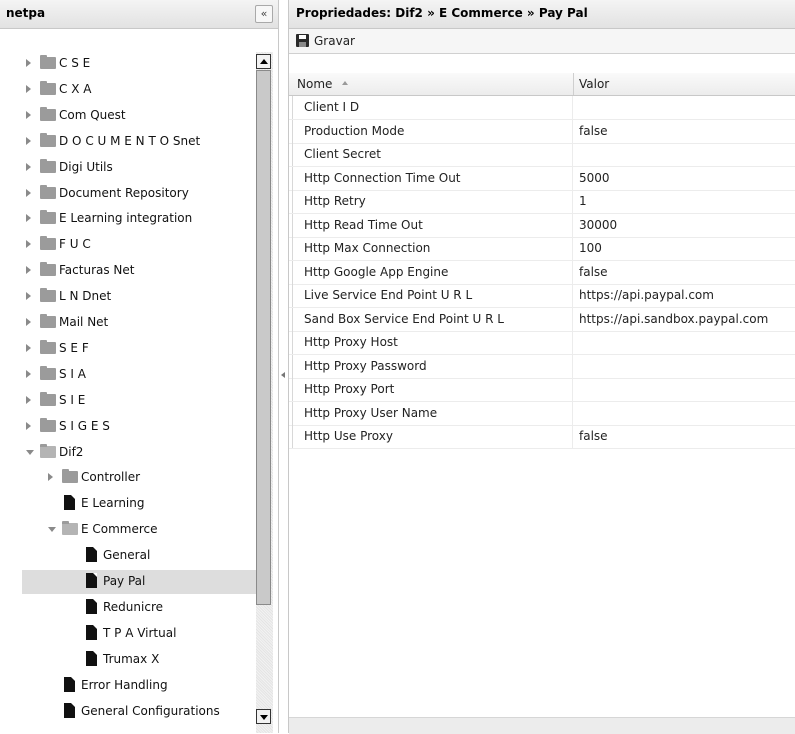 The width and height of the screenshot is (795, 734). What do you see at coordinates (594, 84) in the screenshot?
I see `column-header-valor: Valor` at bounding box center [594, 84].